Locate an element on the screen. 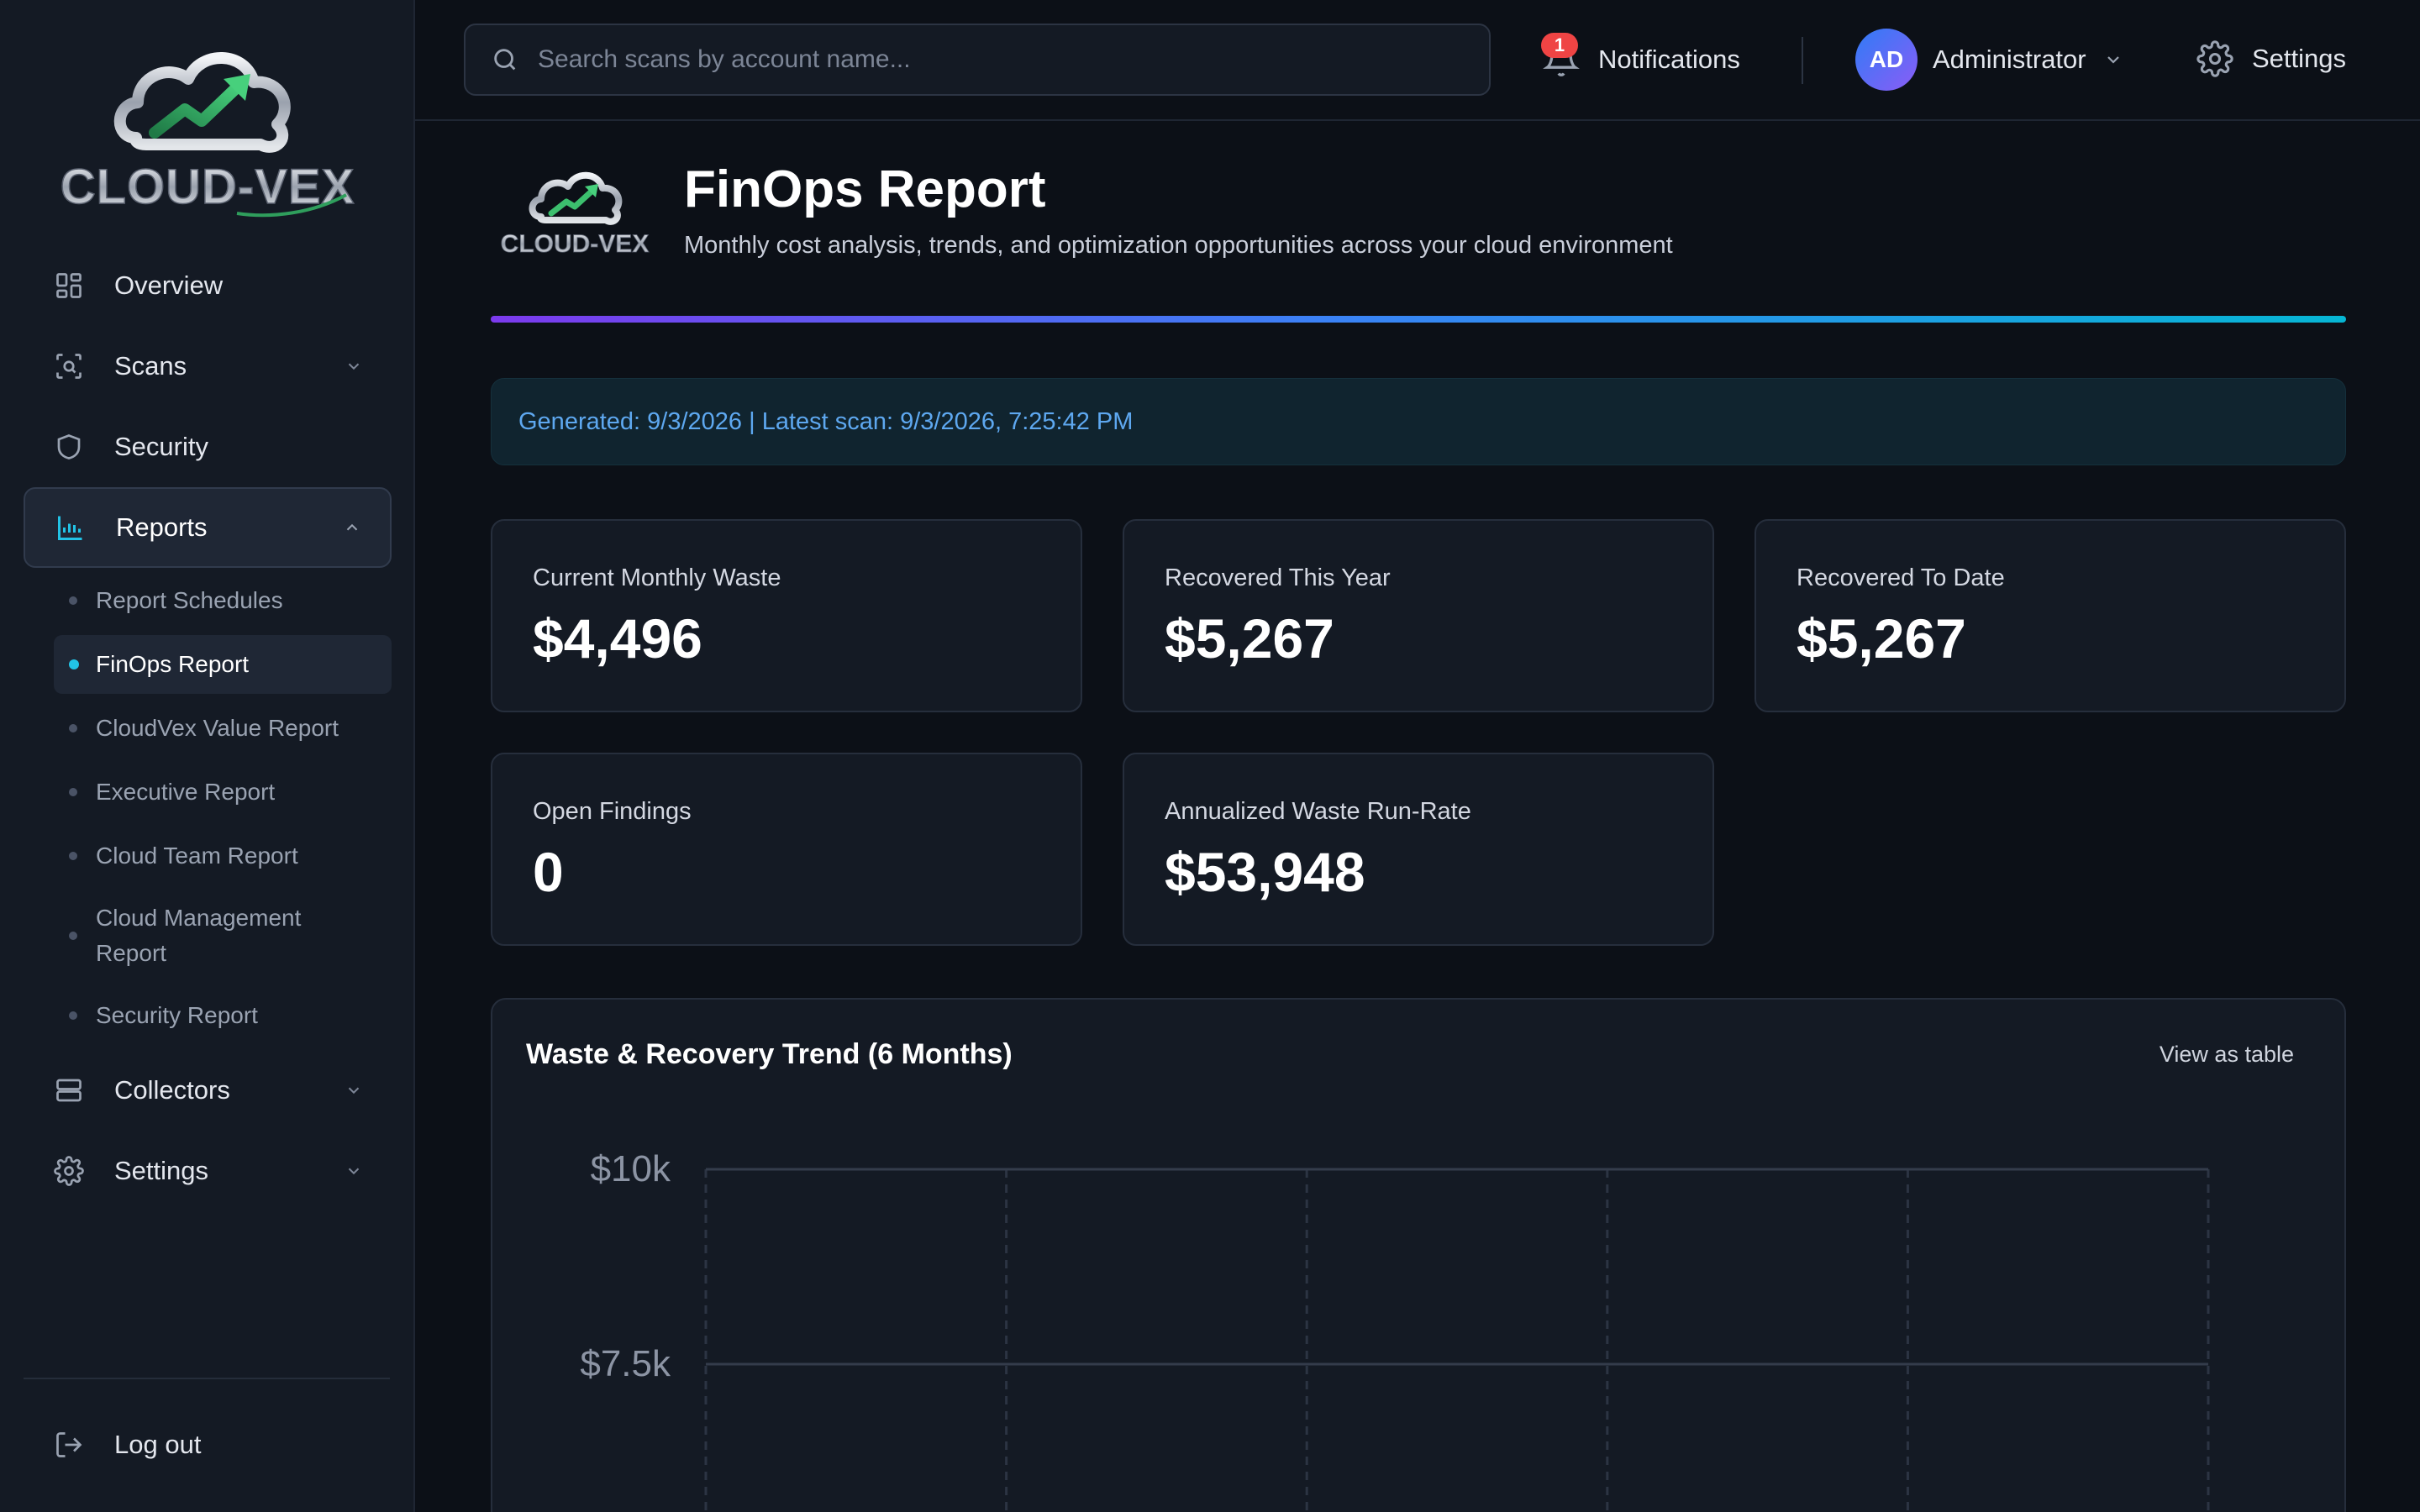 Image resolution: width=2420 pixels, height=1512 pixels. sidebar-item-scans: Scans is located at coordinates (208, 366).